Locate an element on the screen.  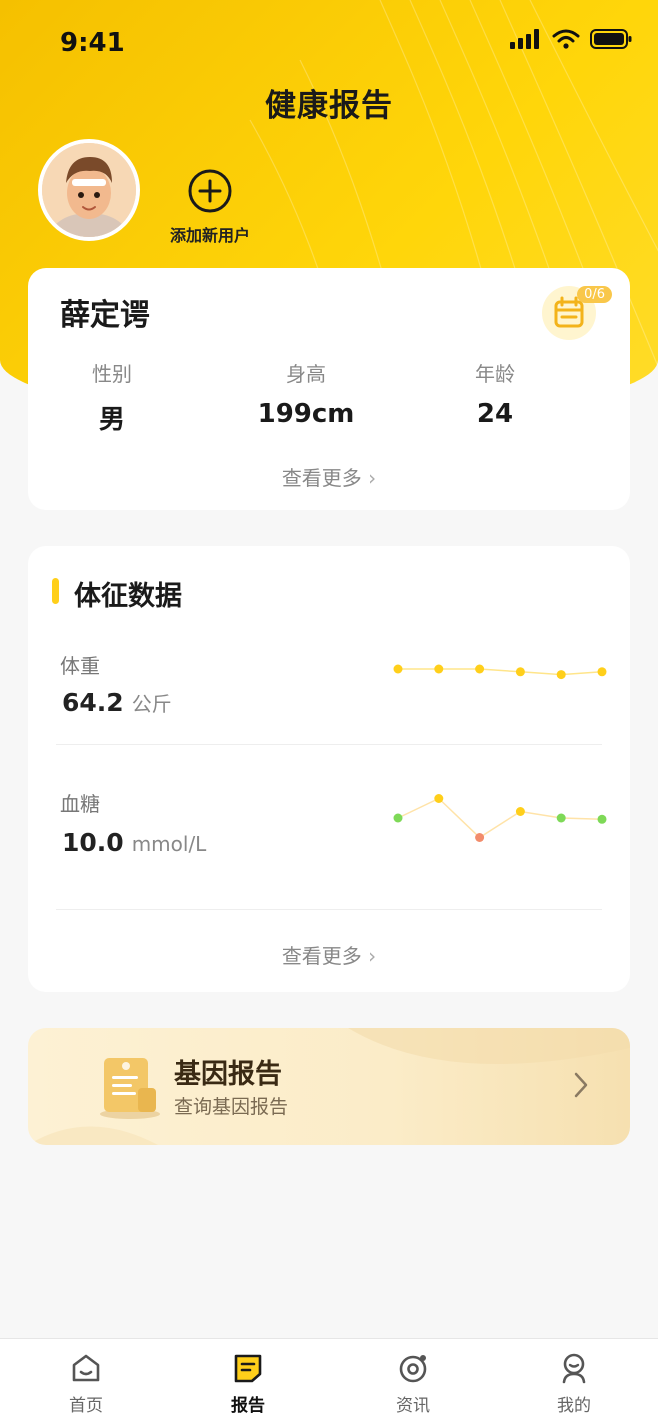
stat-label: 年龄 is located at coordinates (495, 374).